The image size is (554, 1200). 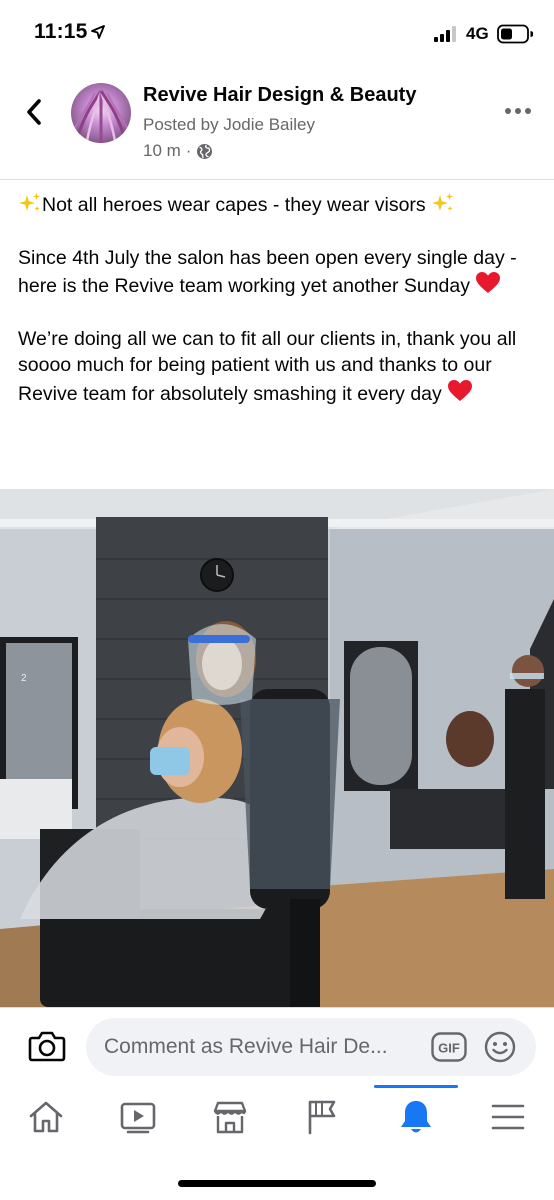 I want to click on home-icon, so click(x=46, y=1117).